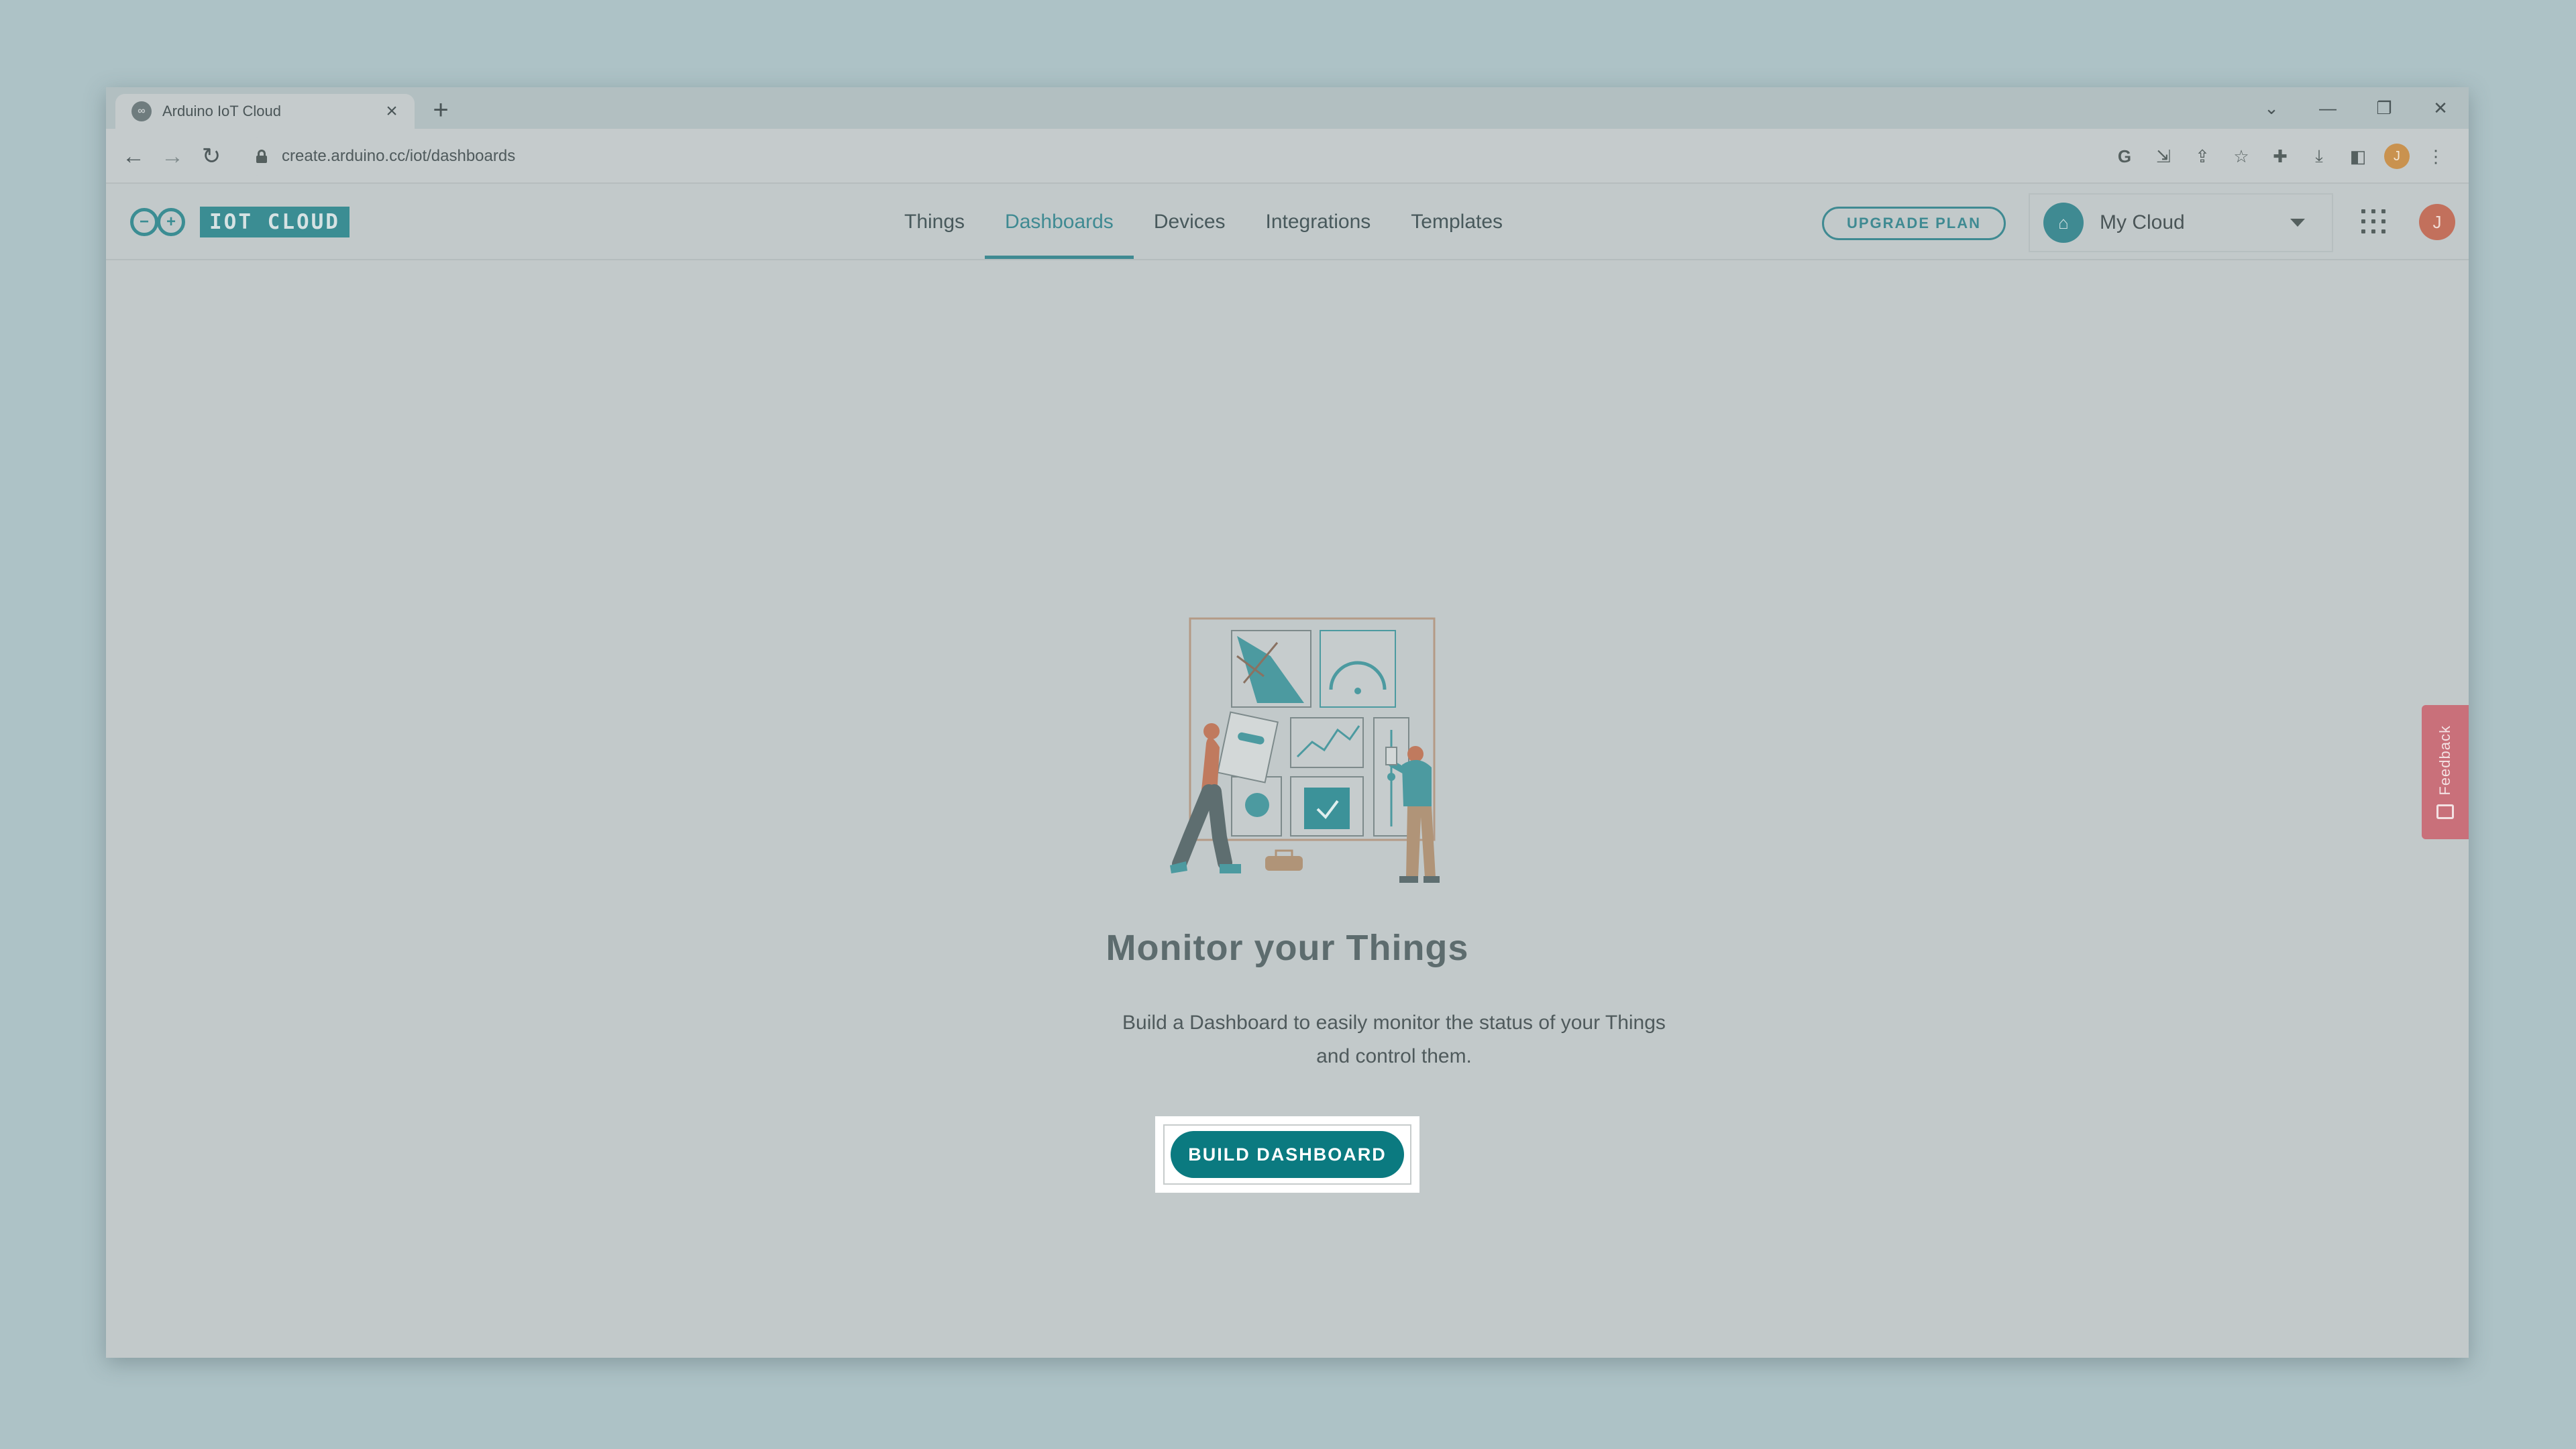 This screenshot has width=2576, height=1449. I want to click on space-selector: ⌂ My Cloud, so click(2181, 222).